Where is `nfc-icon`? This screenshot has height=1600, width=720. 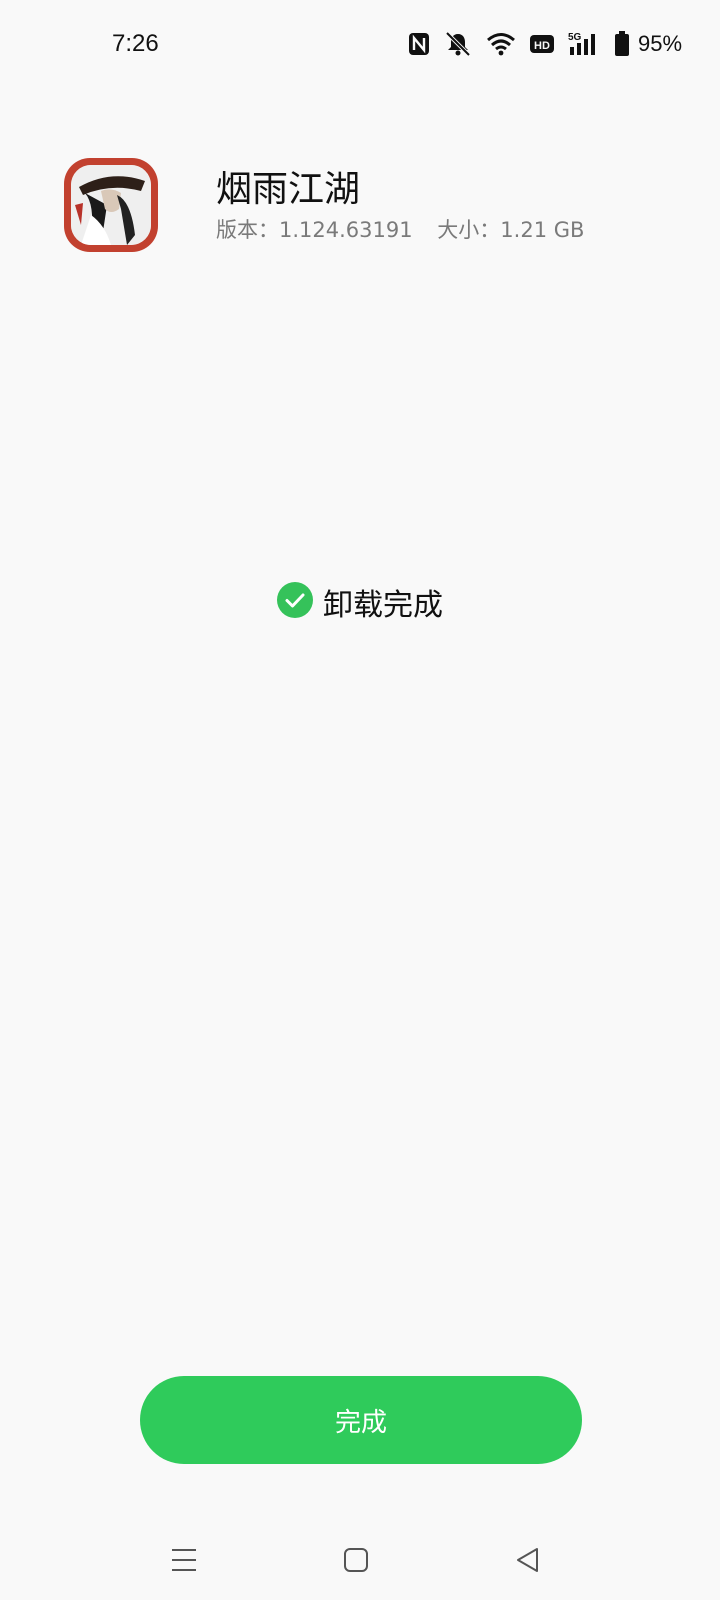 nfc-icon is located at coordinates (419, 44).